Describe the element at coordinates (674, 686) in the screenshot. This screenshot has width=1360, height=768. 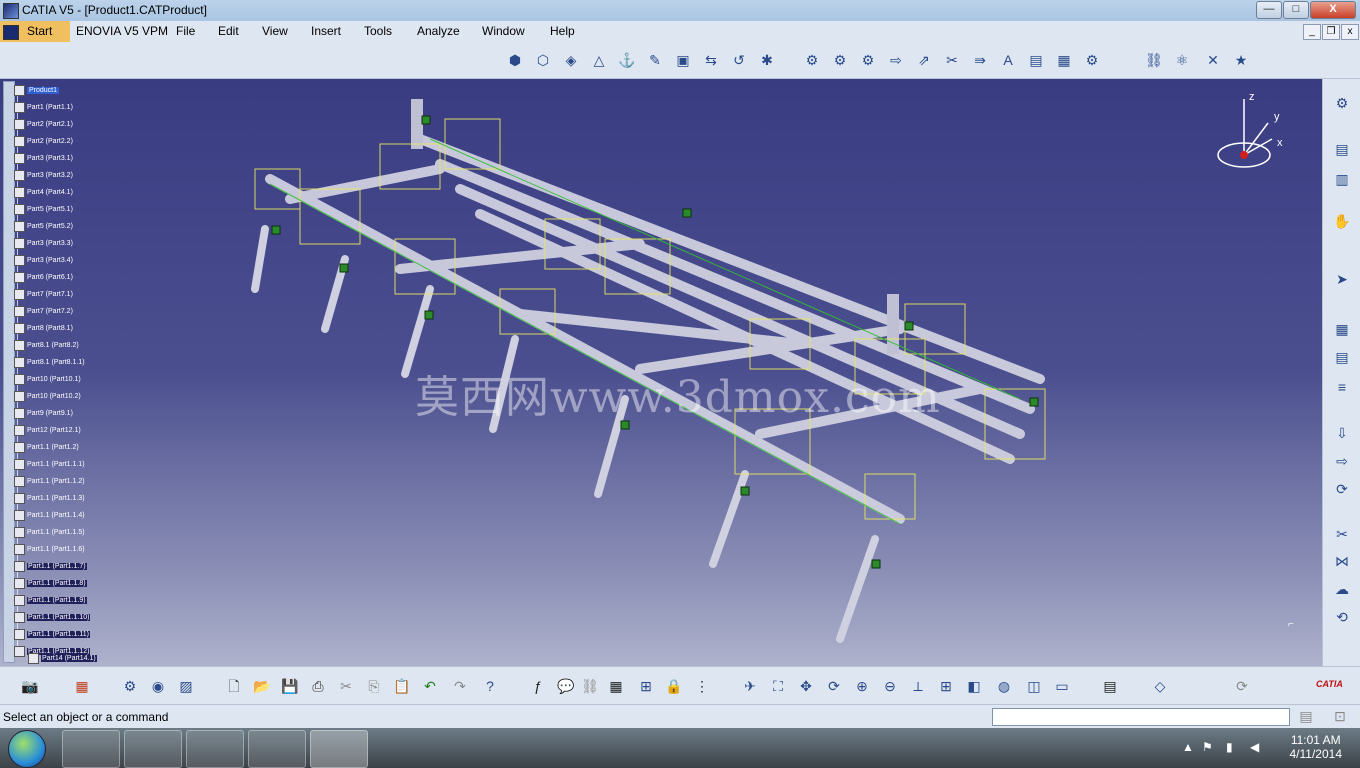
I see `lock-icon: 🔒` at that location.